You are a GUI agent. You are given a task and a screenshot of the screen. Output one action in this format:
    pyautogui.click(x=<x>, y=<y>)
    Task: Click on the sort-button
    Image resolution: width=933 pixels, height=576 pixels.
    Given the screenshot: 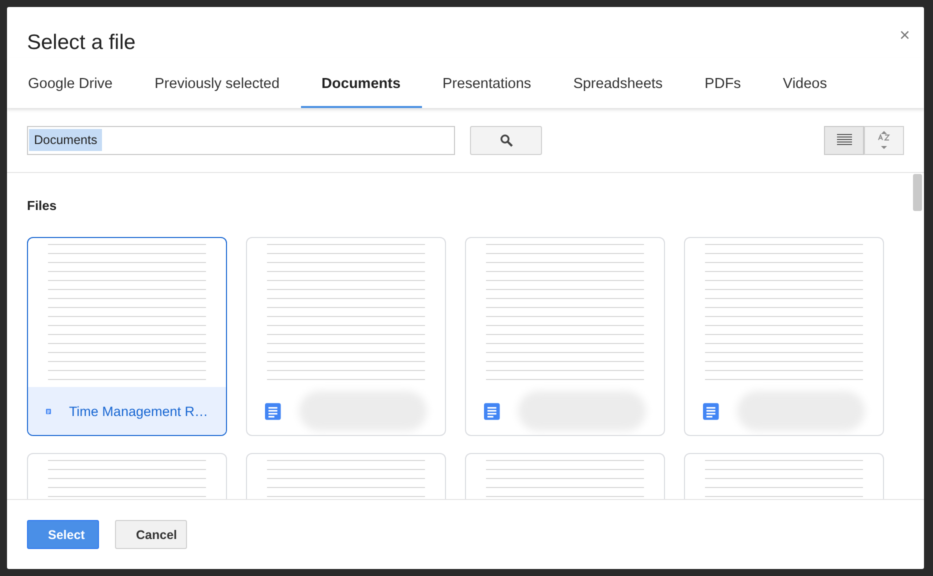 What is the action you would take?
    pyautogui.click(x=884, y=140)
    